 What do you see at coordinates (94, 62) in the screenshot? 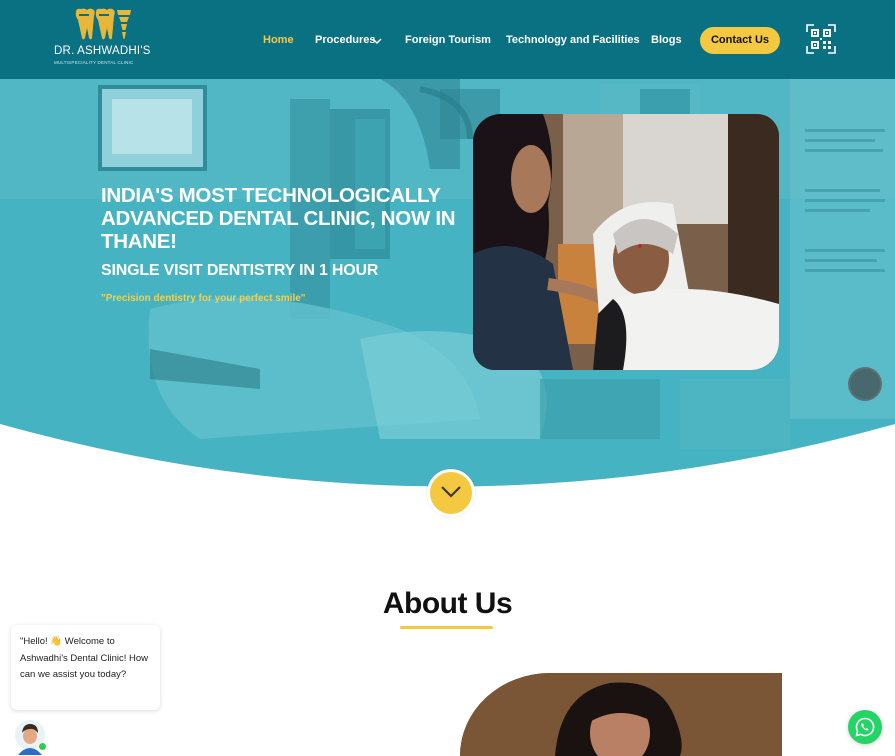
I see `brand-tagline: MULTISPECIALITY DENTAL CLINIC` at bounding box center [94, 62].